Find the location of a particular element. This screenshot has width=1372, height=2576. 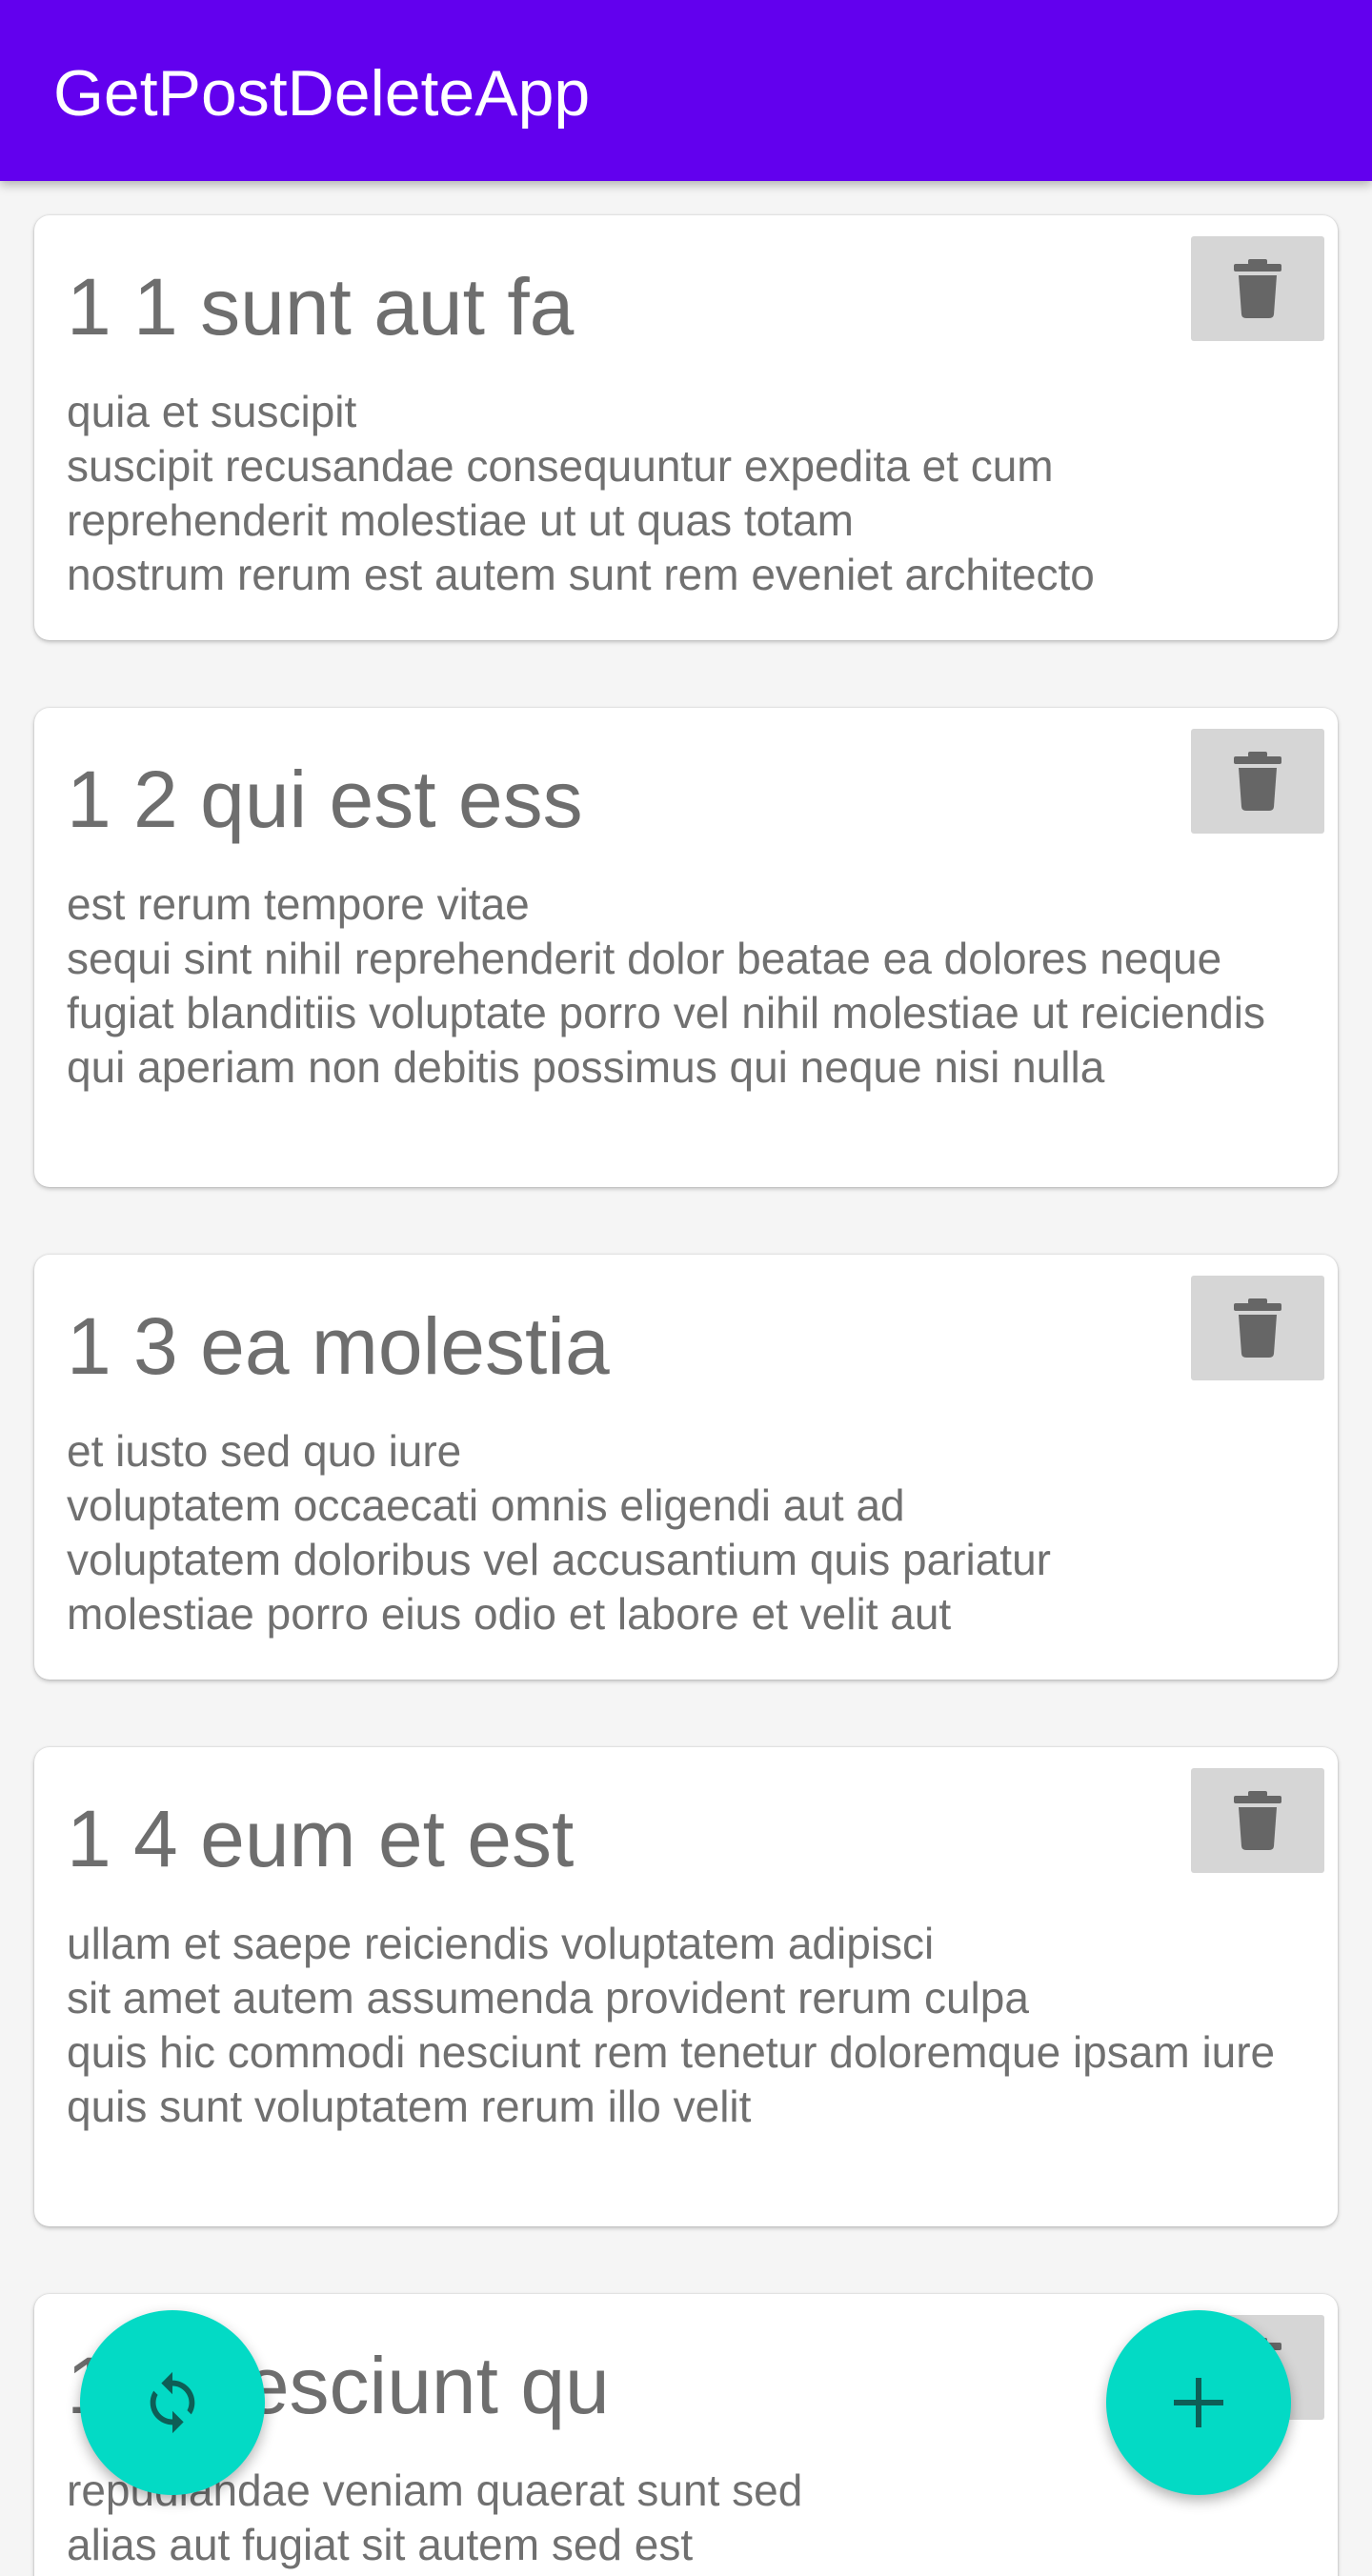

post-title: 1 2 qui est ess is located at coordinates (325, 800).